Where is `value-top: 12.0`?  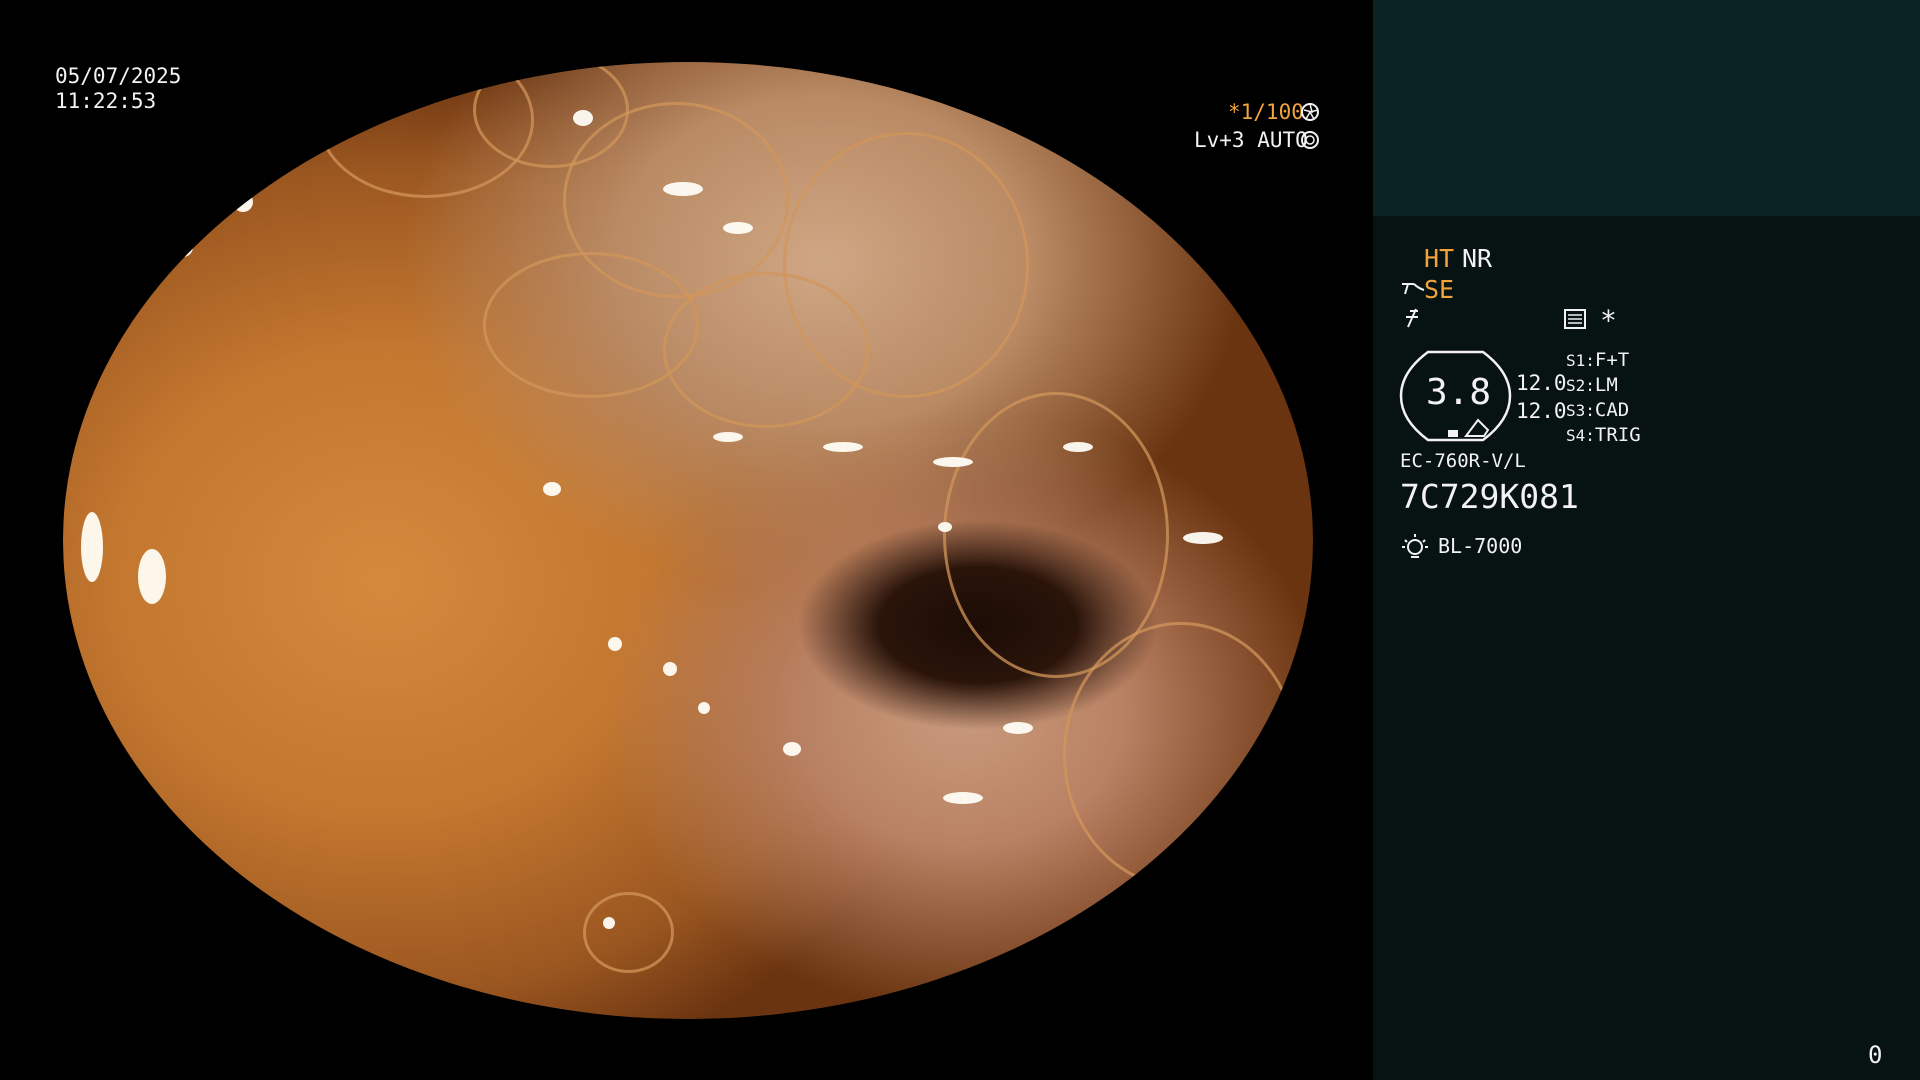 value-top: 12.0 is located at coordinates (1541, 383).